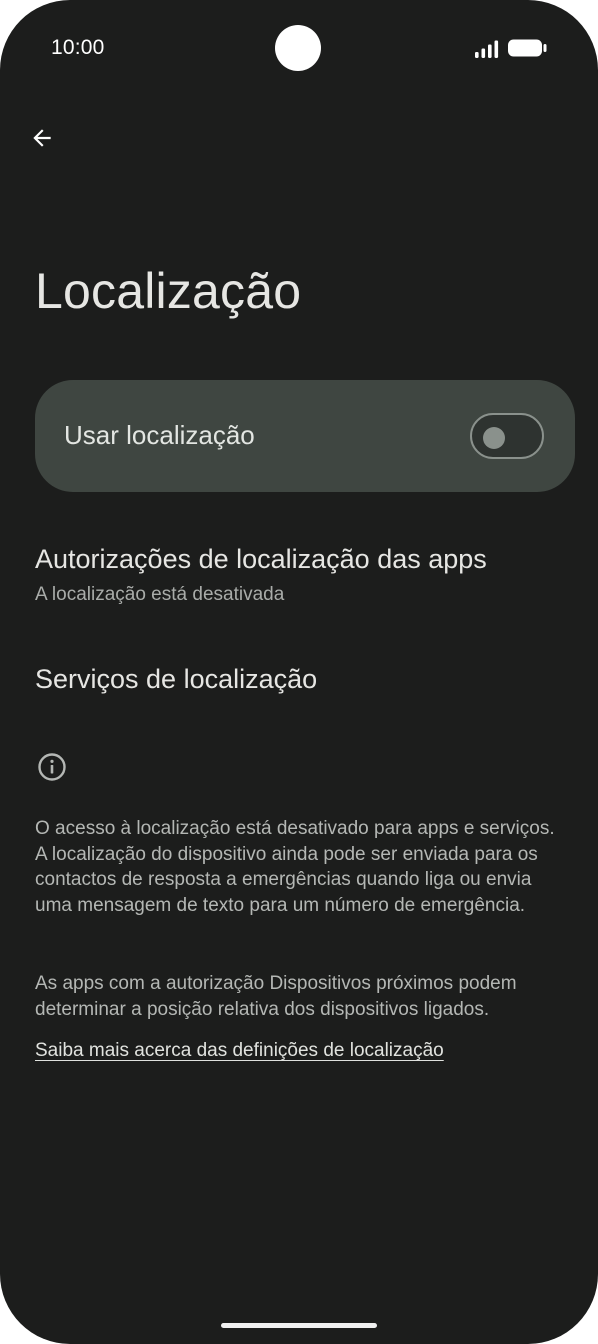  What do you see at coordinates (168, 291) in the screenshot?
I see `page-title: Localização` at bounding box center [168, 291].